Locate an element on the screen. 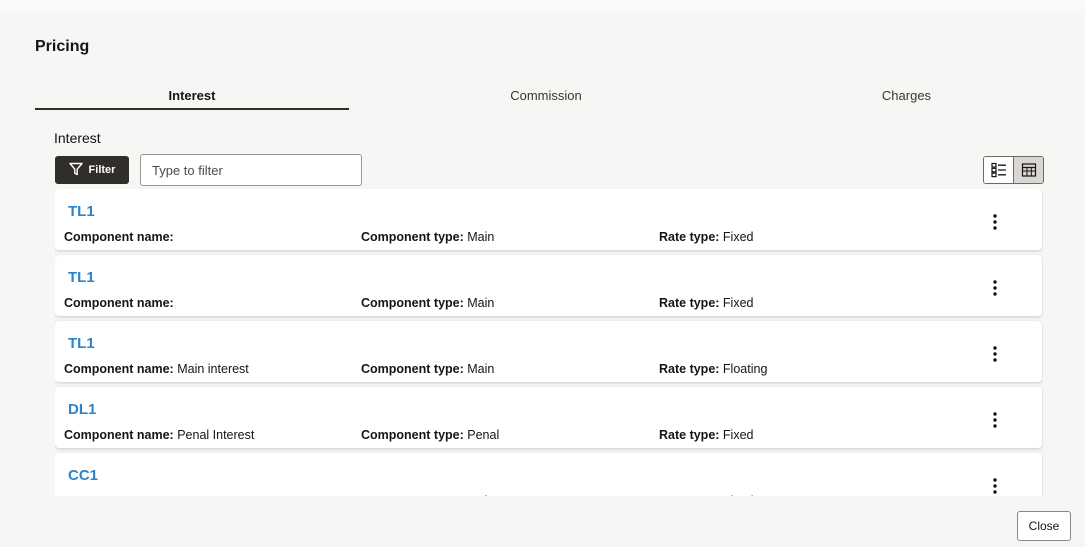 The width and height of the screenshot is (1085, 547). component-name-value: Penal Interest is located at coordinates (216, 435).